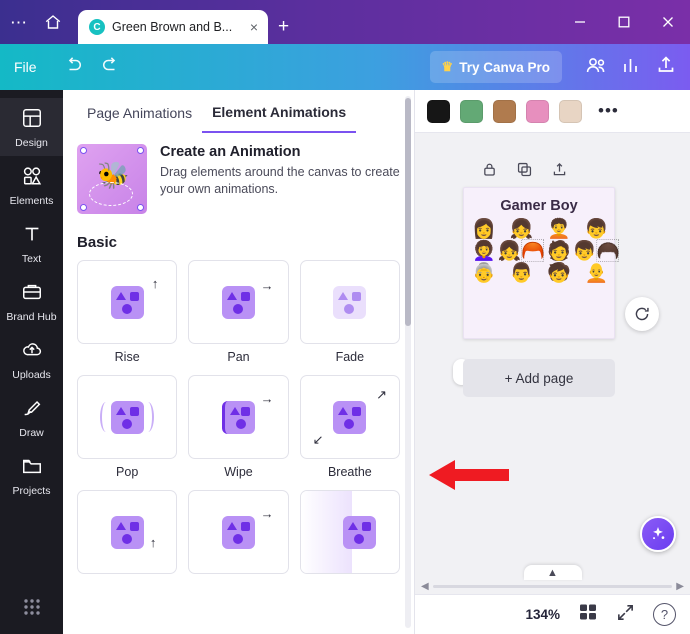 This screenshot has width=690, height=634. What do you see at coordinates (139, 112) in the screenshot?
I see `tab-page-animations: Page Animations` at bounding box center [139, 112].